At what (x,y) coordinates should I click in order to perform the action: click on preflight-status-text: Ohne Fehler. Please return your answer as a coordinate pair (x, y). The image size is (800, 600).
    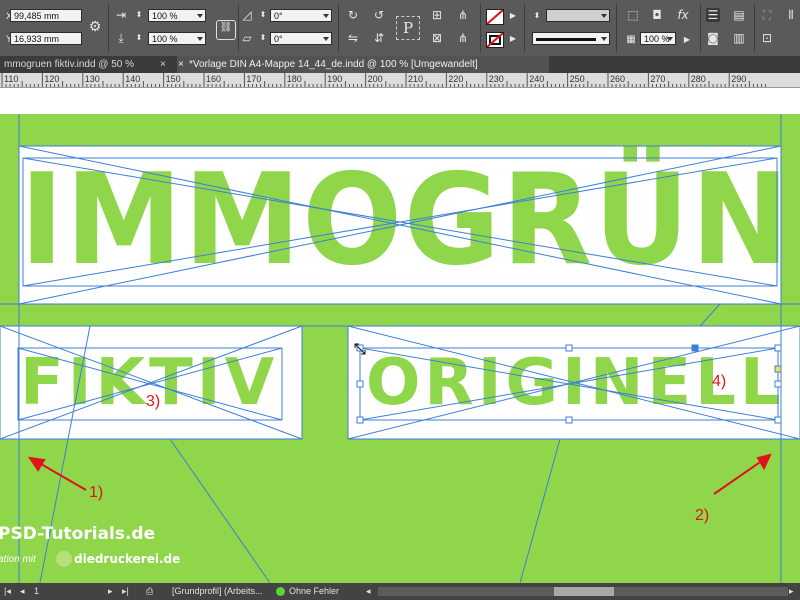
    Looking at the image, I should click on (314, 591).